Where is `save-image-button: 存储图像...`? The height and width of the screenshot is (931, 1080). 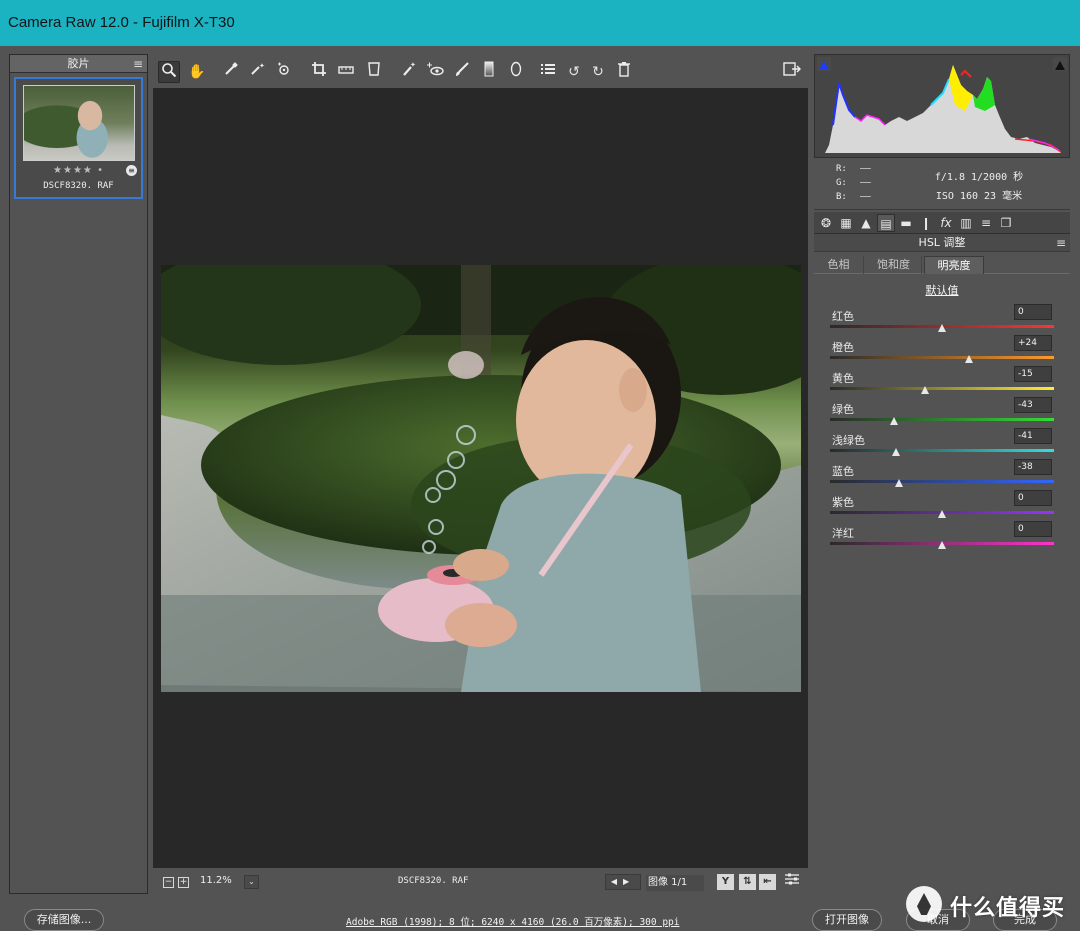
save-image-button: 存储图像... is located at coordinates (64, 920).